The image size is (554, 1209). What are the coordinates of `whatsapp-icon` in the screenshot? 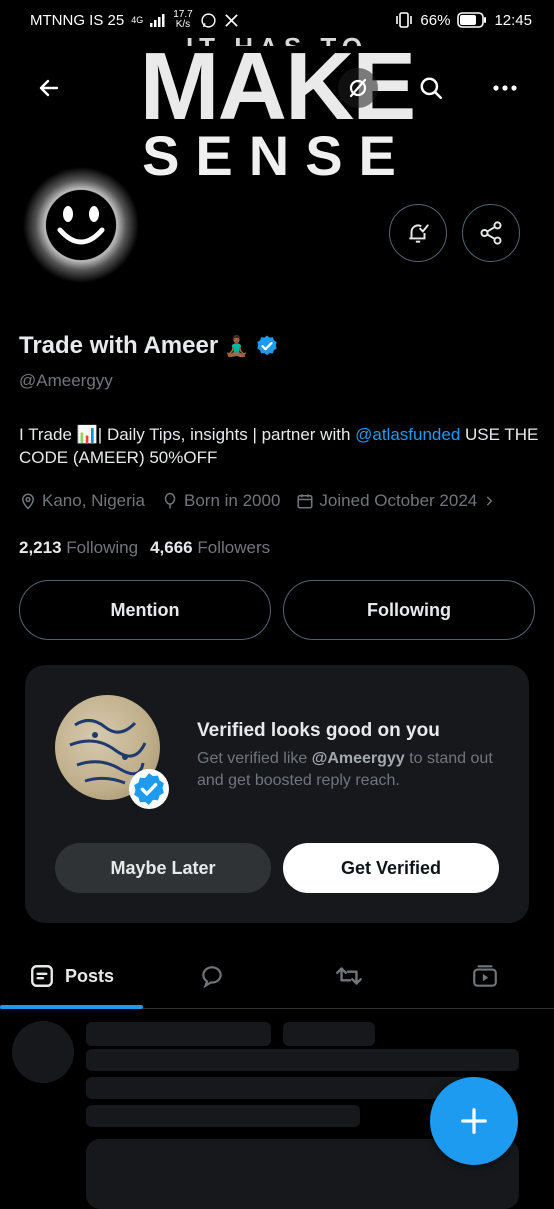 It's located at (208, 20).